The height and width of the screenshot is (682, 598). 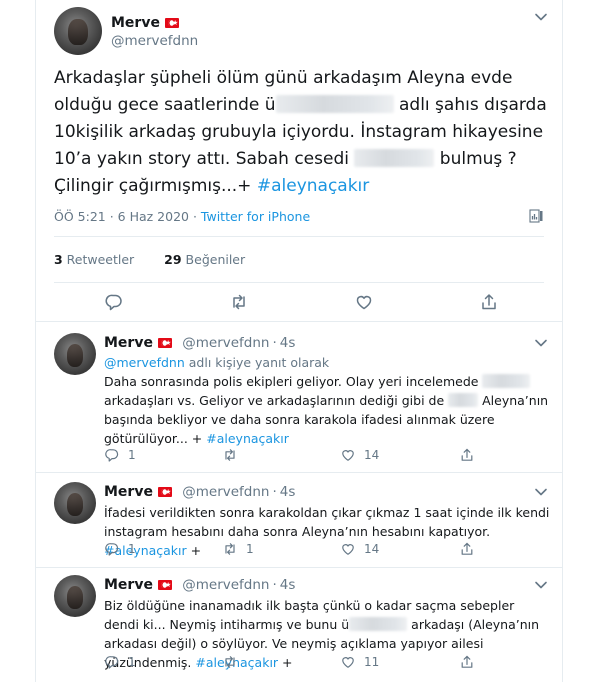 What do you see at coordinates (217, 362) in the screenshot?
I see `replying-to: @mervefdnn adlı kişiye yanıt olarak` at bounding box center [217, 362].